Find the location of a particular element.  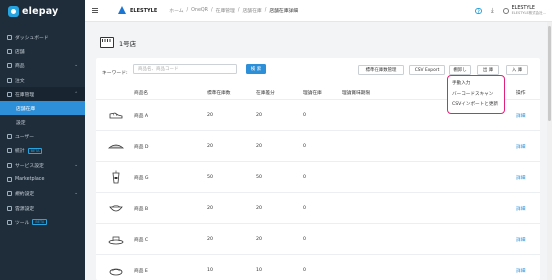

sidebar-item-terms: 規約設定 ⌄ is located at coordinates (42, 194).